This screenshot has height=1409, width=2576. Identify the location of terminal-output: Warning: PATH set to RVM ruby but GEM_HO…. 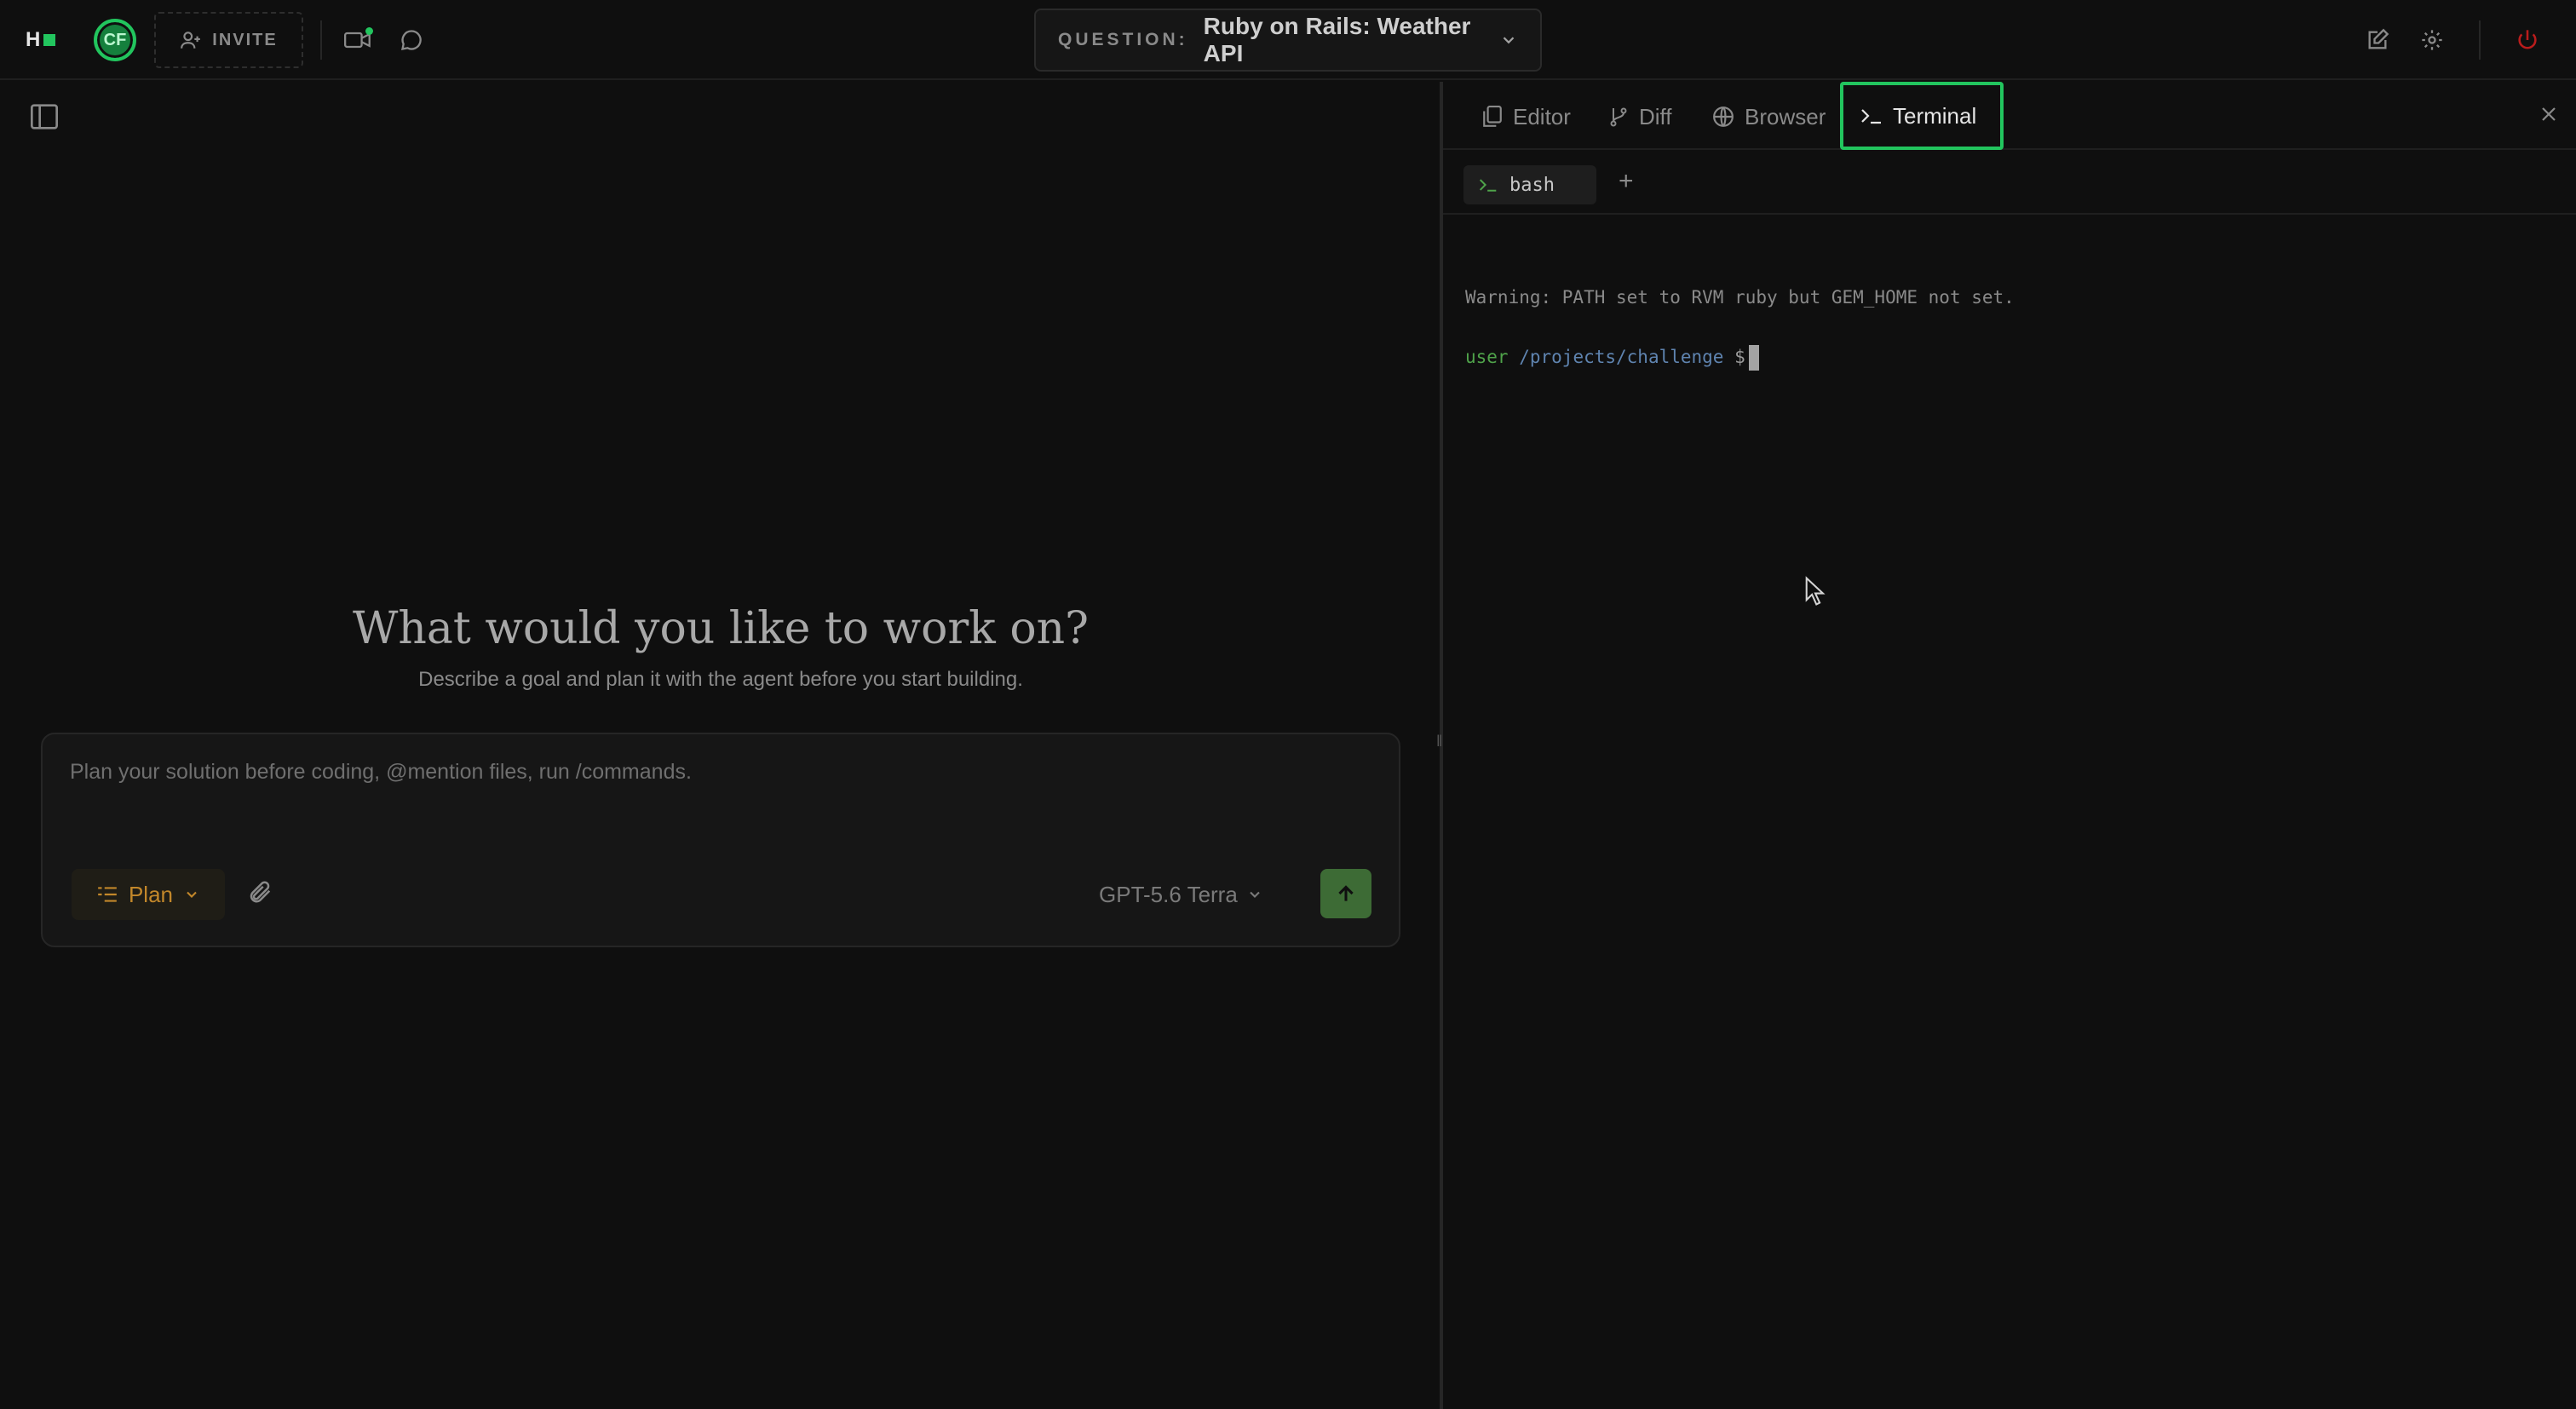
(2012, 327).